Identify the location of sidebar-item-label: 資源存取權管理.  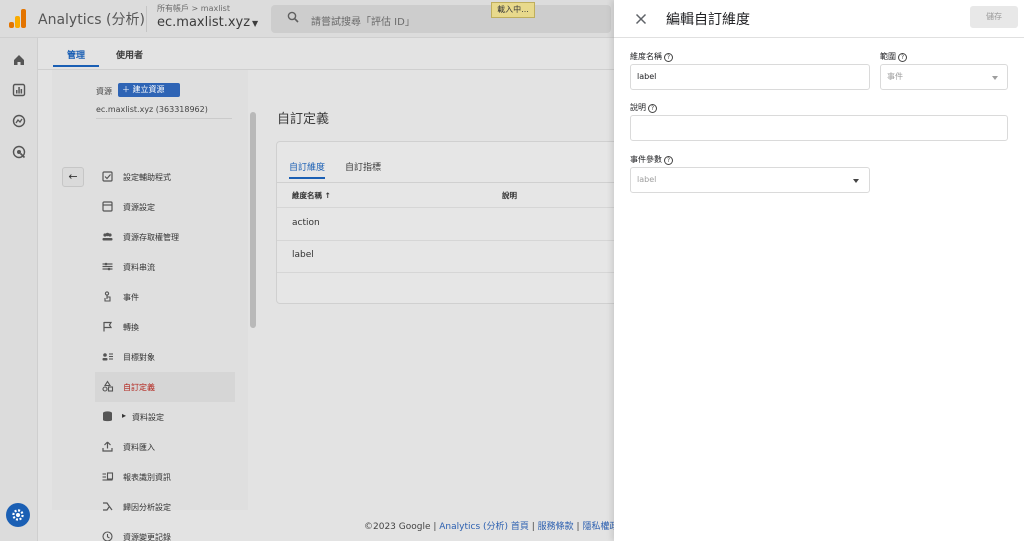
(151, 237).